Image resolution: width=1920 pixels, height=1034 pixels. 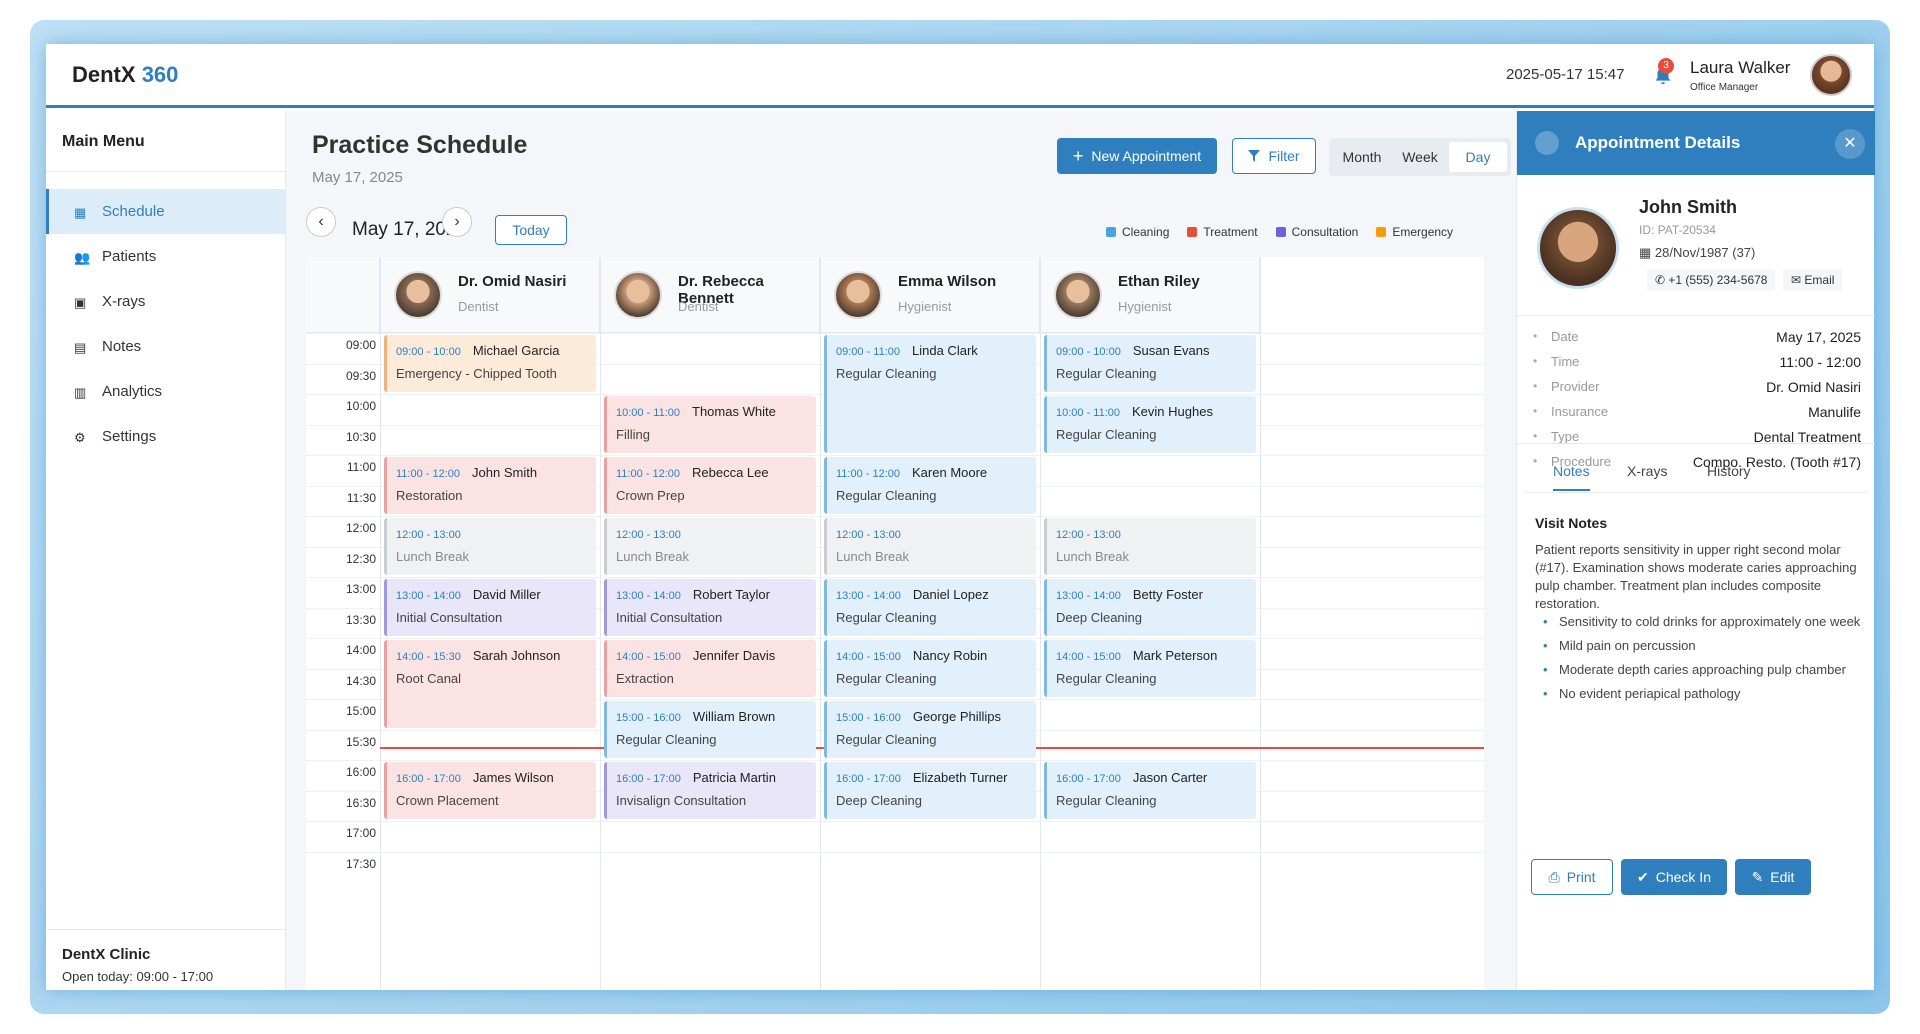 What do you see at coordinates (1819, 280) in the screenshot?
I see `email-label: Email` at bounding box center [1819, 280].